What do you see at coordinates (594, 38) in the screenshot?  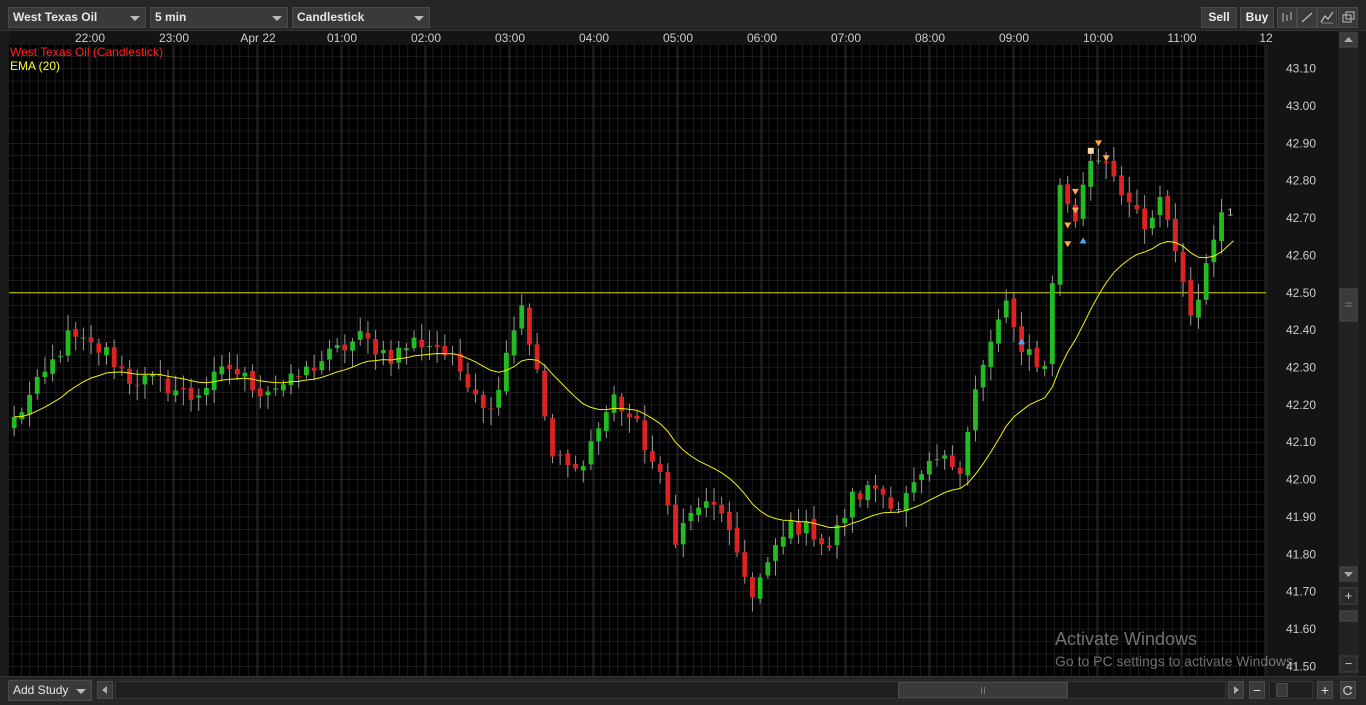 I see `x-tick-label: 04:00` at bounding box center [594, 38].